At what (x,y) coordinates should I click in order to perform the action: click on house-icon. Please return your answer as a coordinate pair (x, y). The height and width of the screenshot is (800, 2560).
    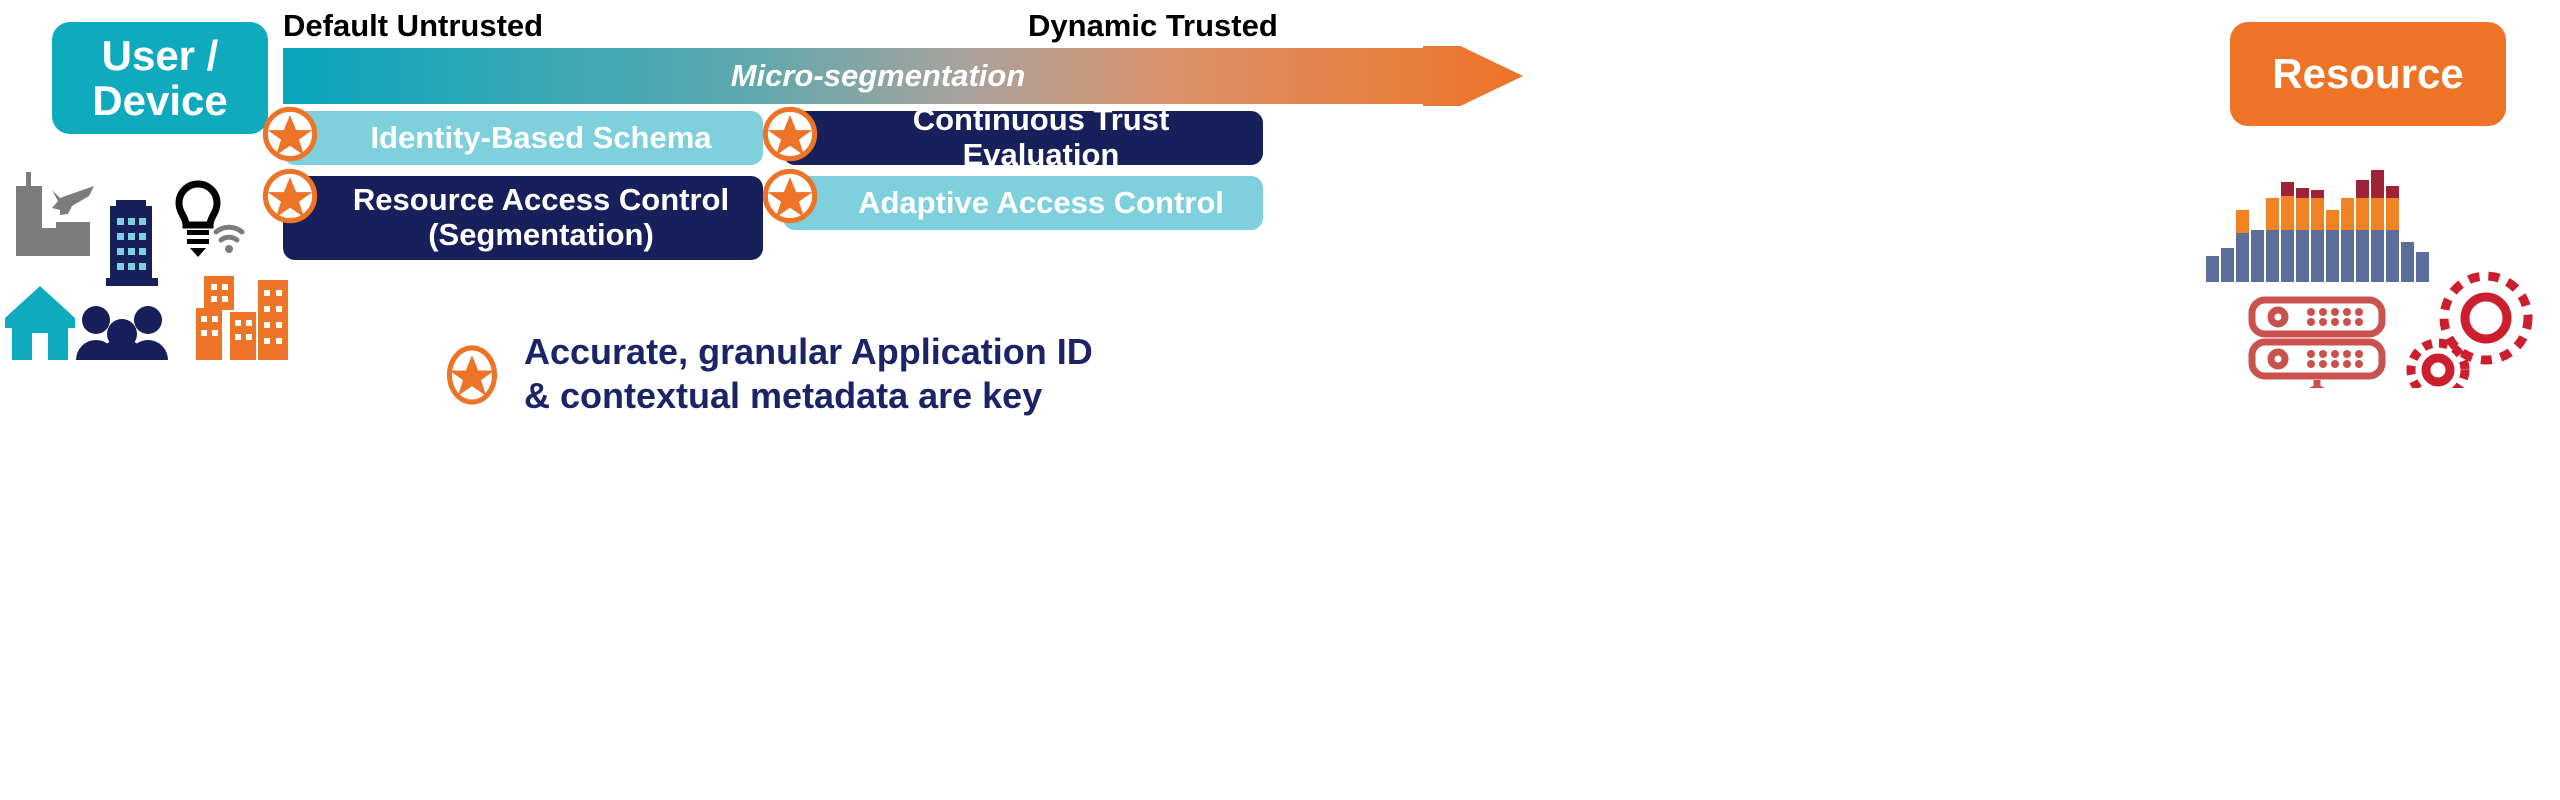
    Looking at the image, I should click on (40, 323).